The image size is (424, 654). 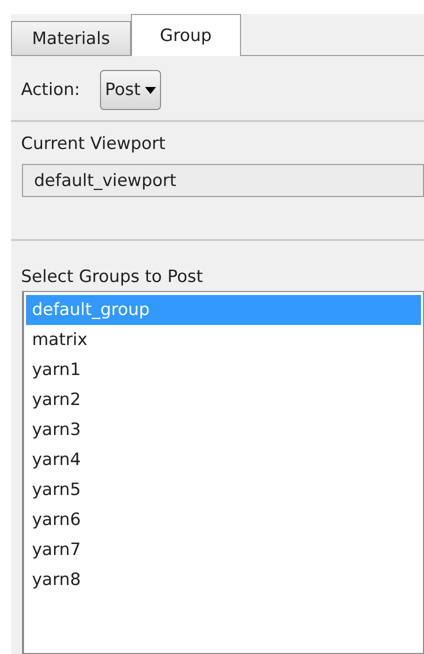 I want to click on group-item: yarn6, so click(x=223, y=520).